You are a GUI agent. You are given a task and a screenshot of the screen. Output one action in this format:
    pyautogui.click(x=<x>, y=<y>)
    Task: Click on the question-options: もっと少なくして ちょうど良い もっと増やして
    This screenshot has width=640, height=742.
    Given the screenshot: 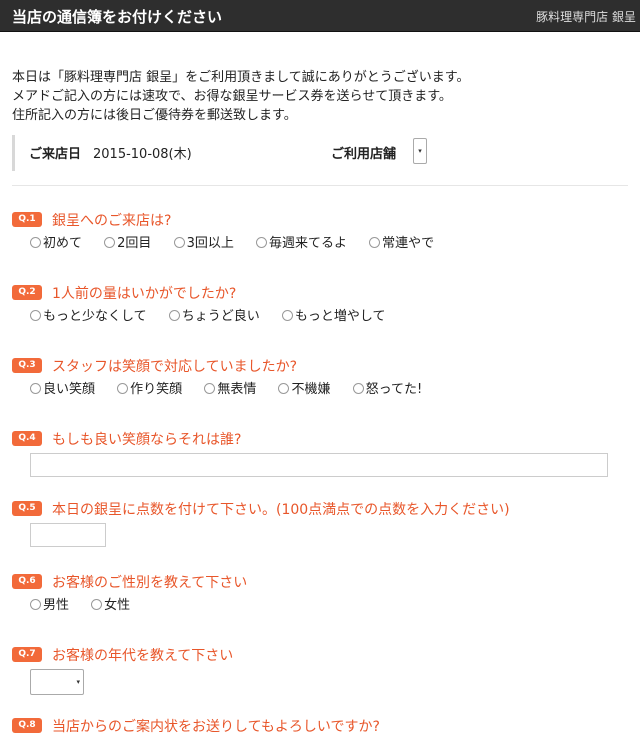 What is the action you would take?
    pyautogui.click(x=217, y=314)
    